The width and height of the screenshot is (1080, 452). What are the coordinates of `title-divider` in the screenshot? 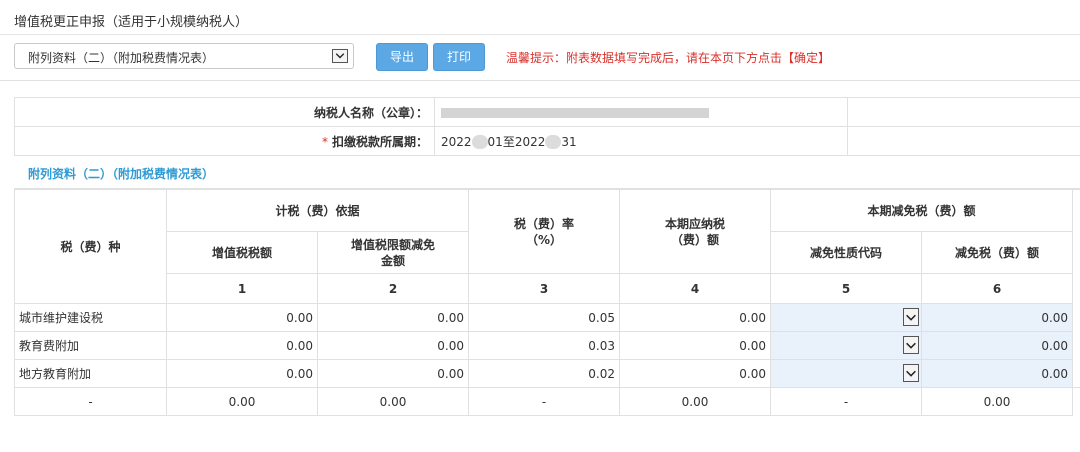 It's located at (540, 34).